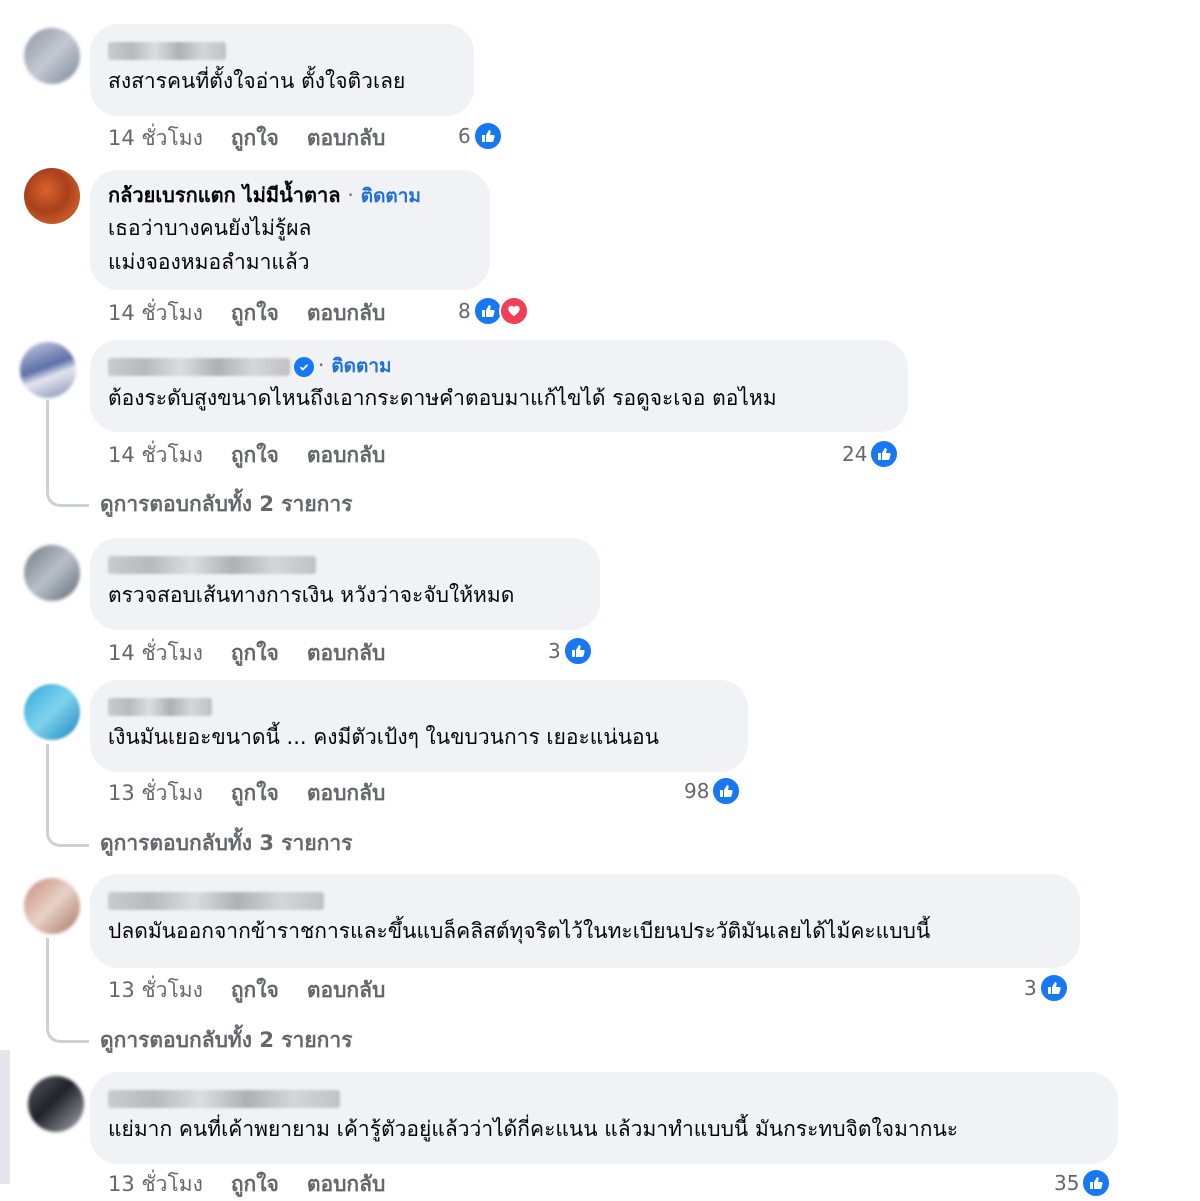 This screenshot has width=1200, height=1201. I want to click on comment-bubble: ตรวจสอบเส้นทางการเงิน หวังว่าจะจับให้หมด, so click(345, 584).